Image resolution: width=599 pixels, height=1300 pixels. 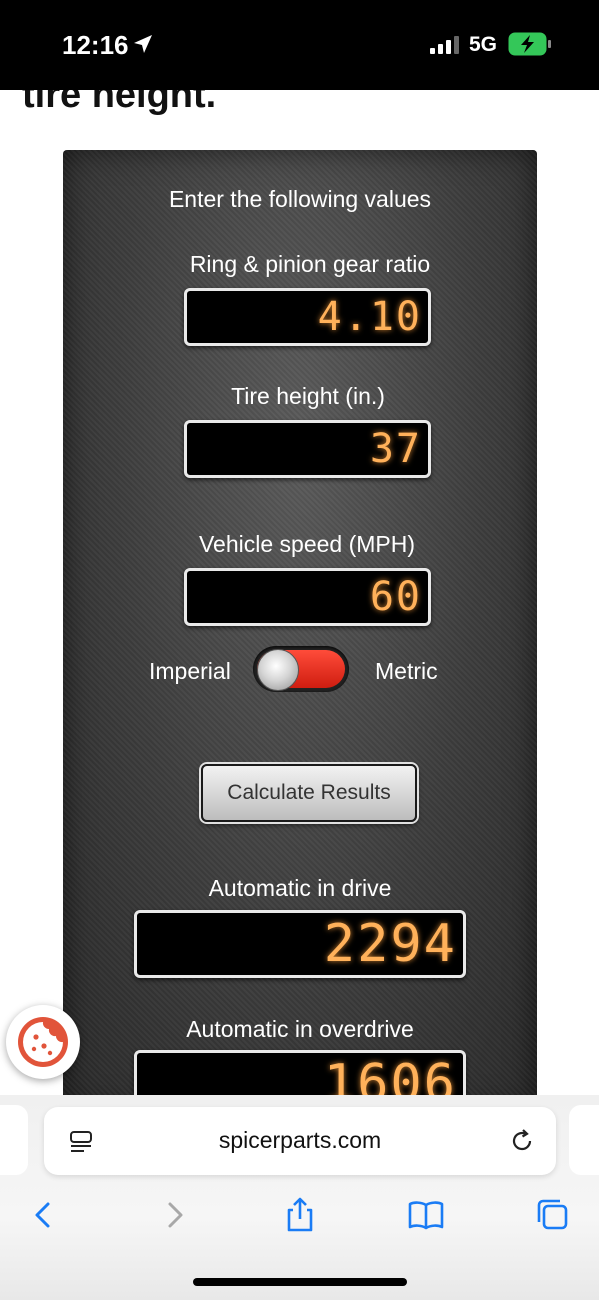 I want to click on automatic-overdrive-label: Automatic in overdrive, so click(x=300, y=1029).